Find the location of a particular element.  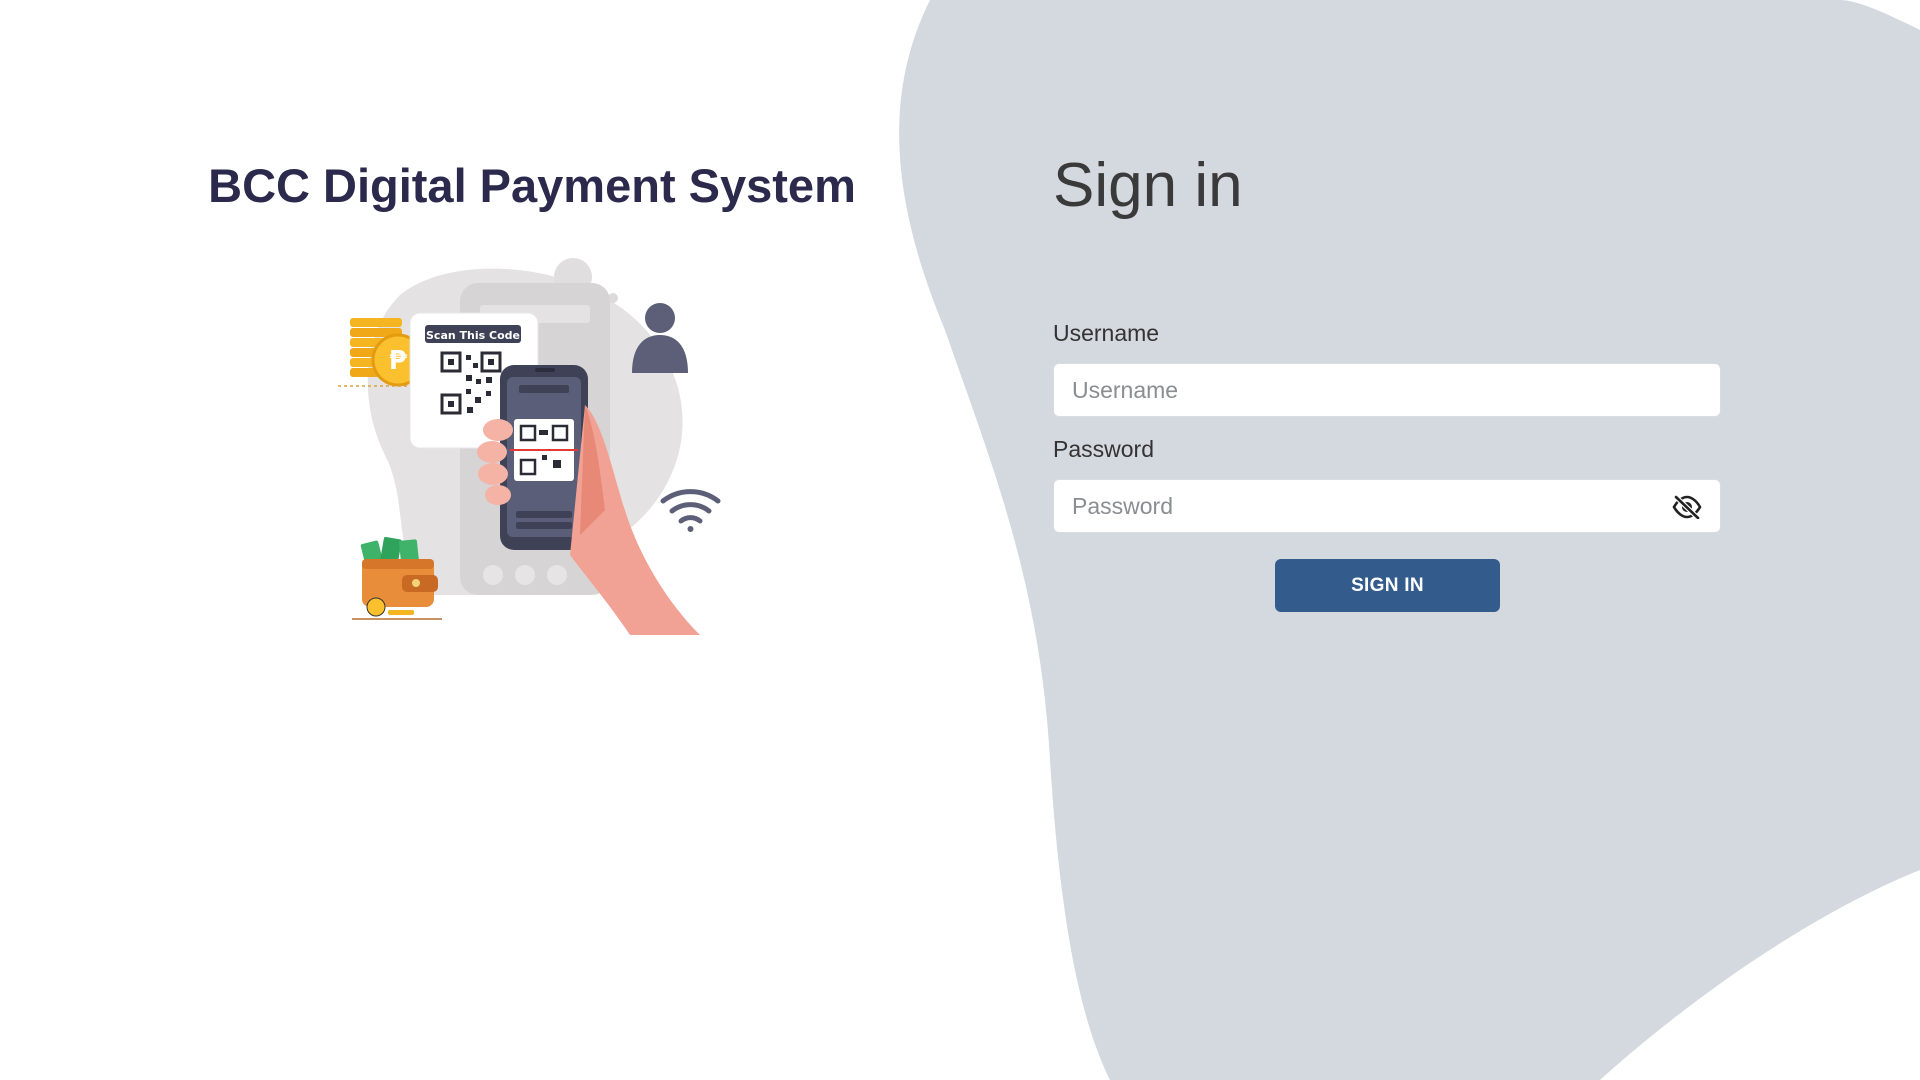

username-label: Username is located at coordinates (1106, 333).